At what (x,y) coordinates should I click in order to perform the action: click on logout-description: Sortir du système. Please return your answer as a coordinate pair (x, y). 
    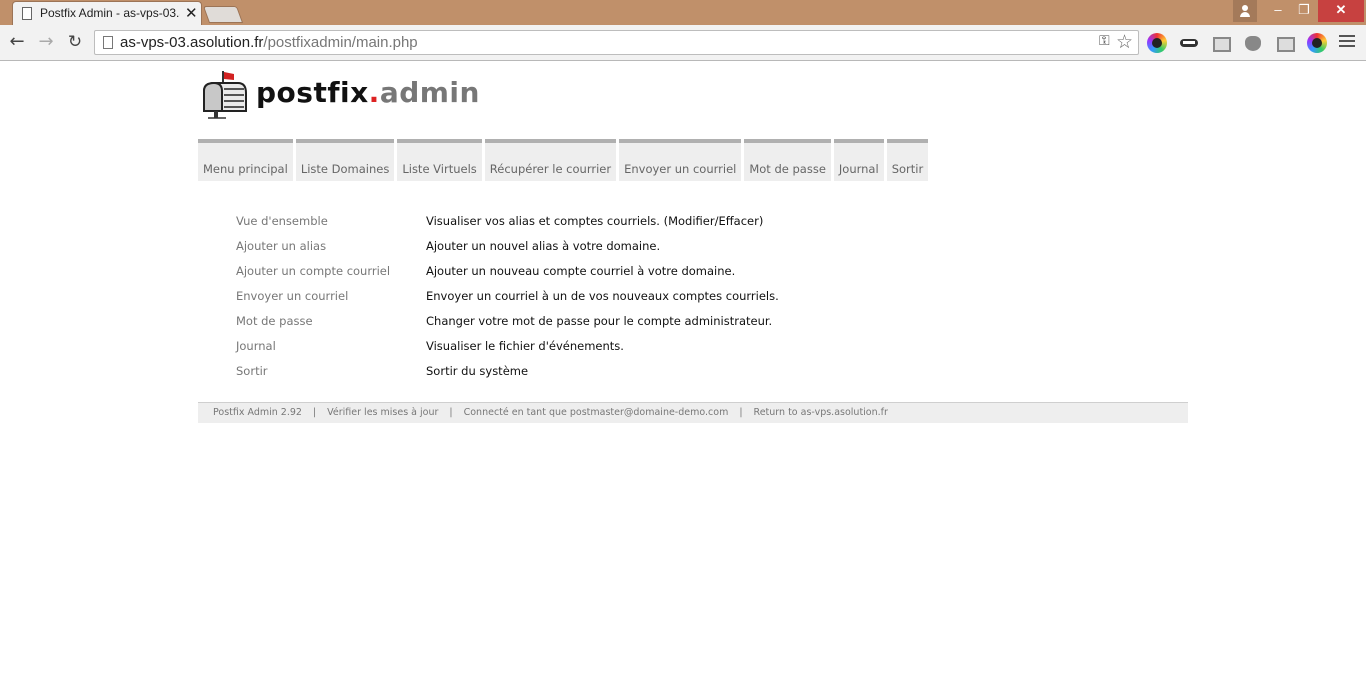
    Looking at the image, I should click on (477, 371).